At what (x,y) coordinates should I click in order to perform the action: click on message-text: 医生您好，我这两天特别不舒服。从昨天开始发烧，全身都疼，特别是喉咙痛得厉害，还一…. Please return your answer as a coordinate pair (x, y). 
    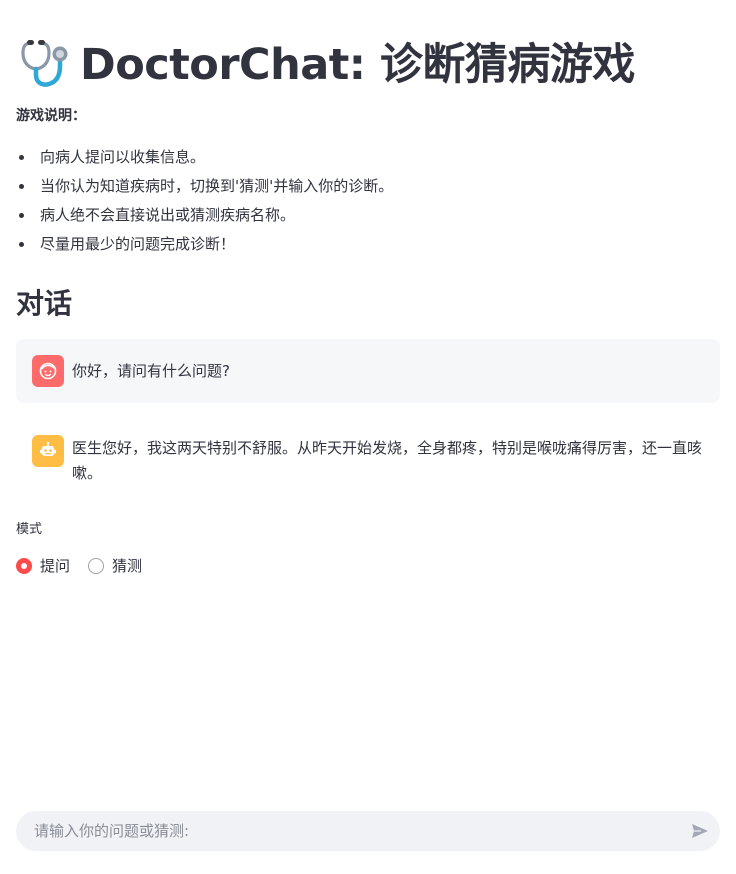
    Looking at the image, I should click on (387, 460).